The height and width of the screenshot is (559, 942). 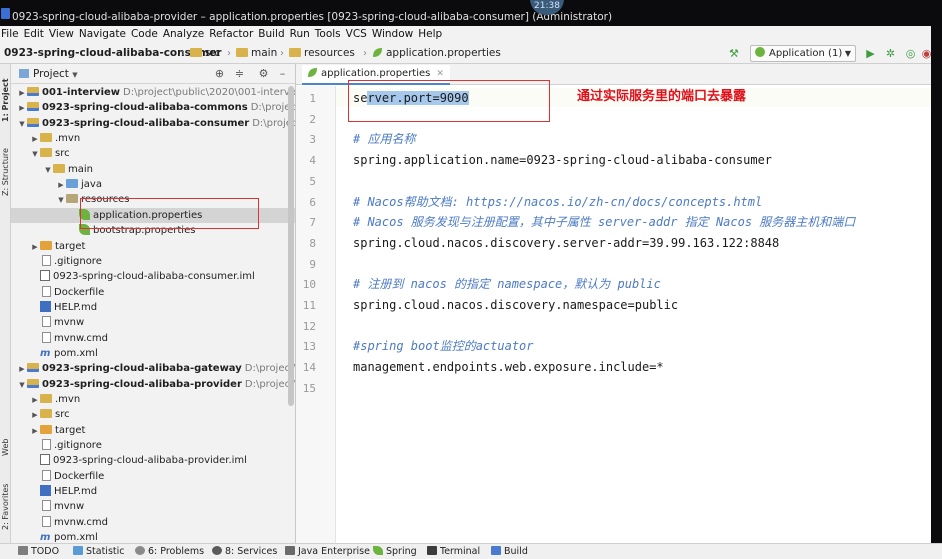 What do you see at coordinates (393, 34) in the screenshot?
I see `menu-window: Window` at bounding box center [393, 34].